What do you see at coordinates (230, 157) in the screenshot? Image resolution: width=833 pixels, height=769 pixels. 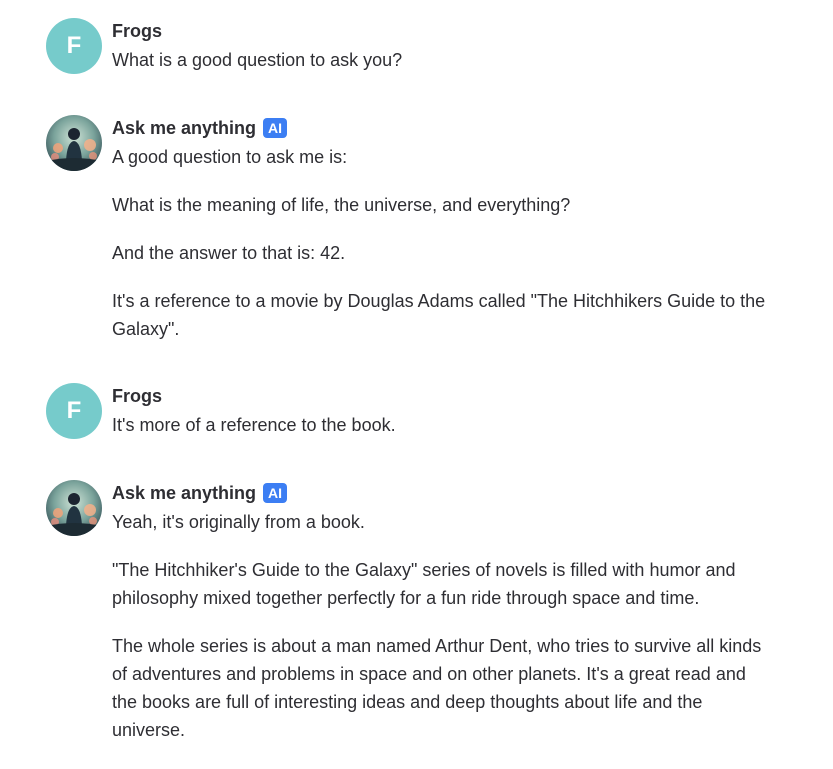 I see `message-paragraph: A good question to ask me is:` at bounding box center [230, 157].